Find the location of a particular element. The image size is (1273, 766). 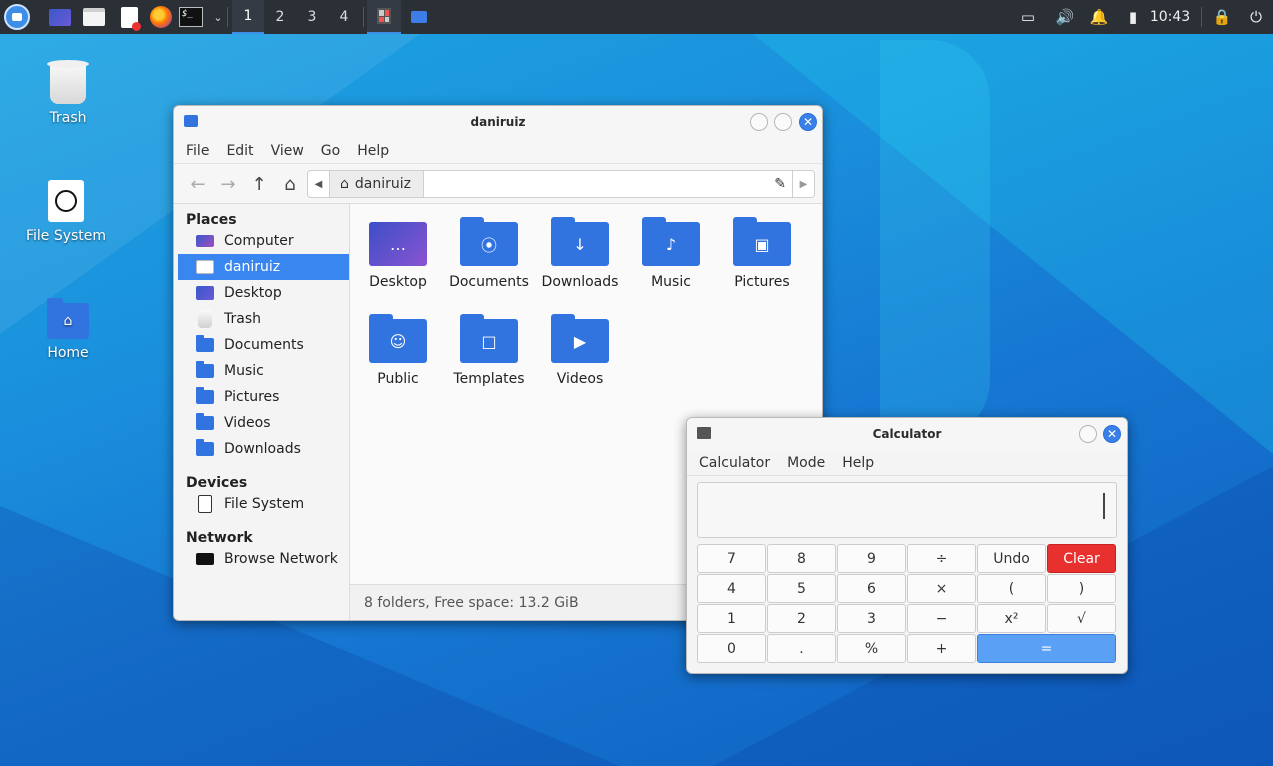

lock-icon: 🔒 is located at coordinates (1222, 17).